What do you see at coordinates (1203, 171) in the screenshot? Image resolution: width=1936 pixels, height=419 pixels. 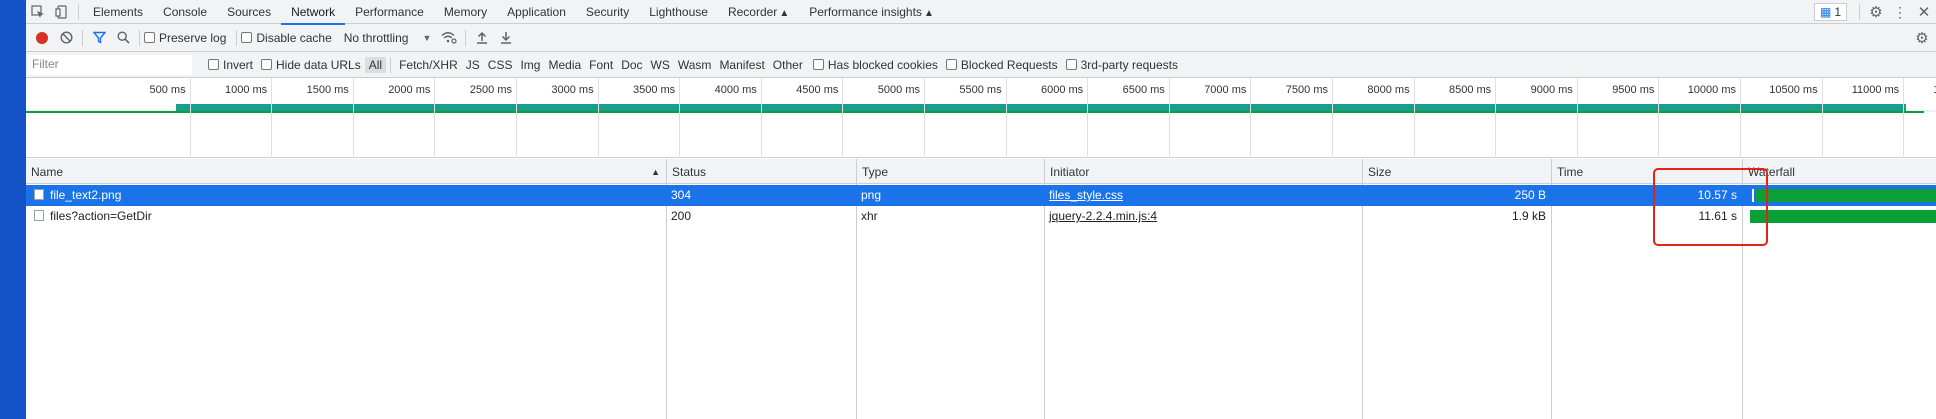 I see `column-header-initiator: Initiator` at bounding box center [1203, 171].